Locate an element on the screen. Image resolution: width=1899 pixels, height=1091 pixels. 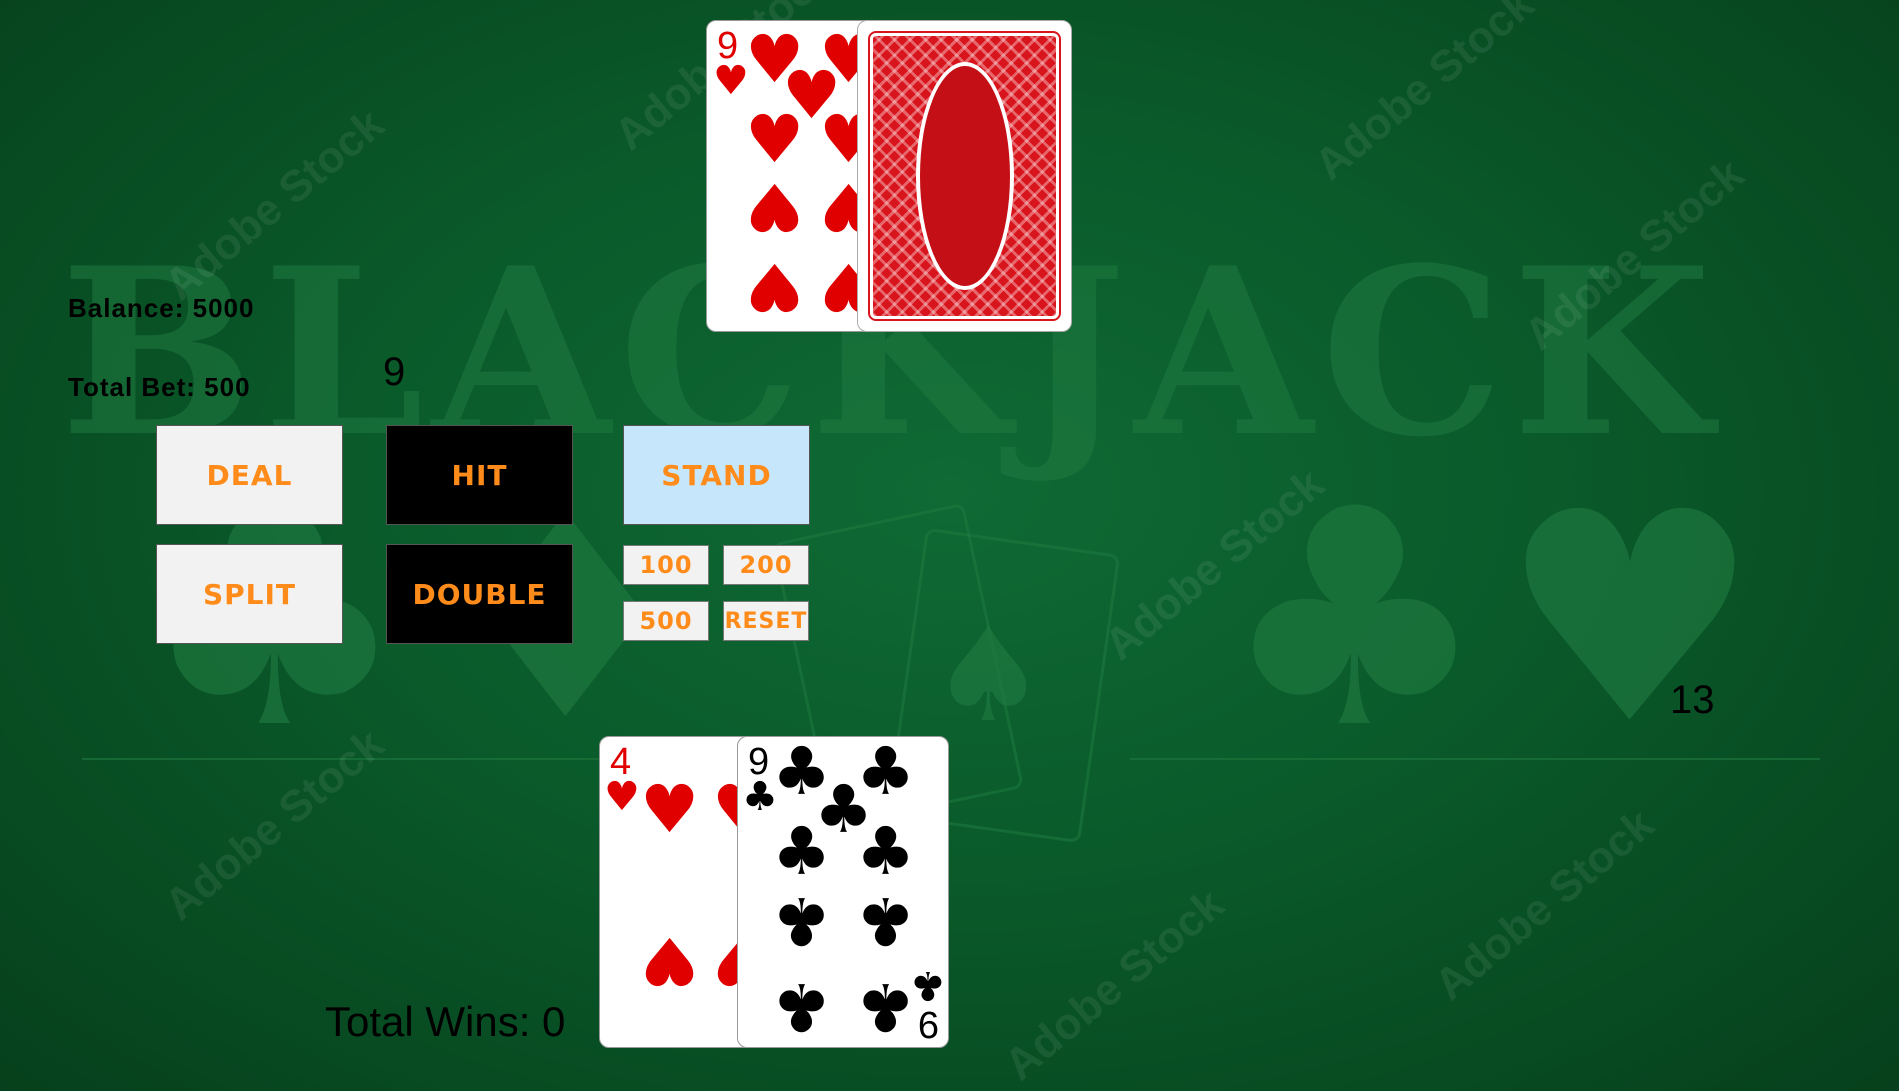
dealer-card-face-down is located at coordinates (964, 176).